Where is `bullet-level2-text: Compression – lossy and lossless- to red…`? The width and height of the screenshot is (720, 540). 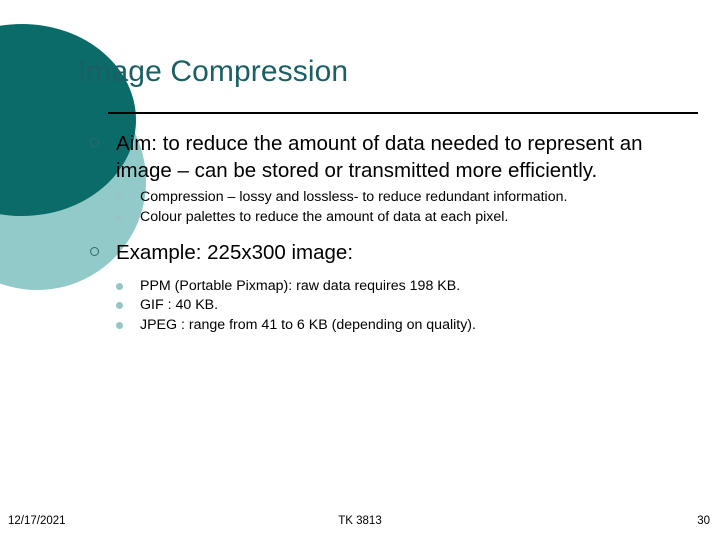 bullet-level2-text: Compression – lossy and lossless- to red… is located at coordinates (354, 197).